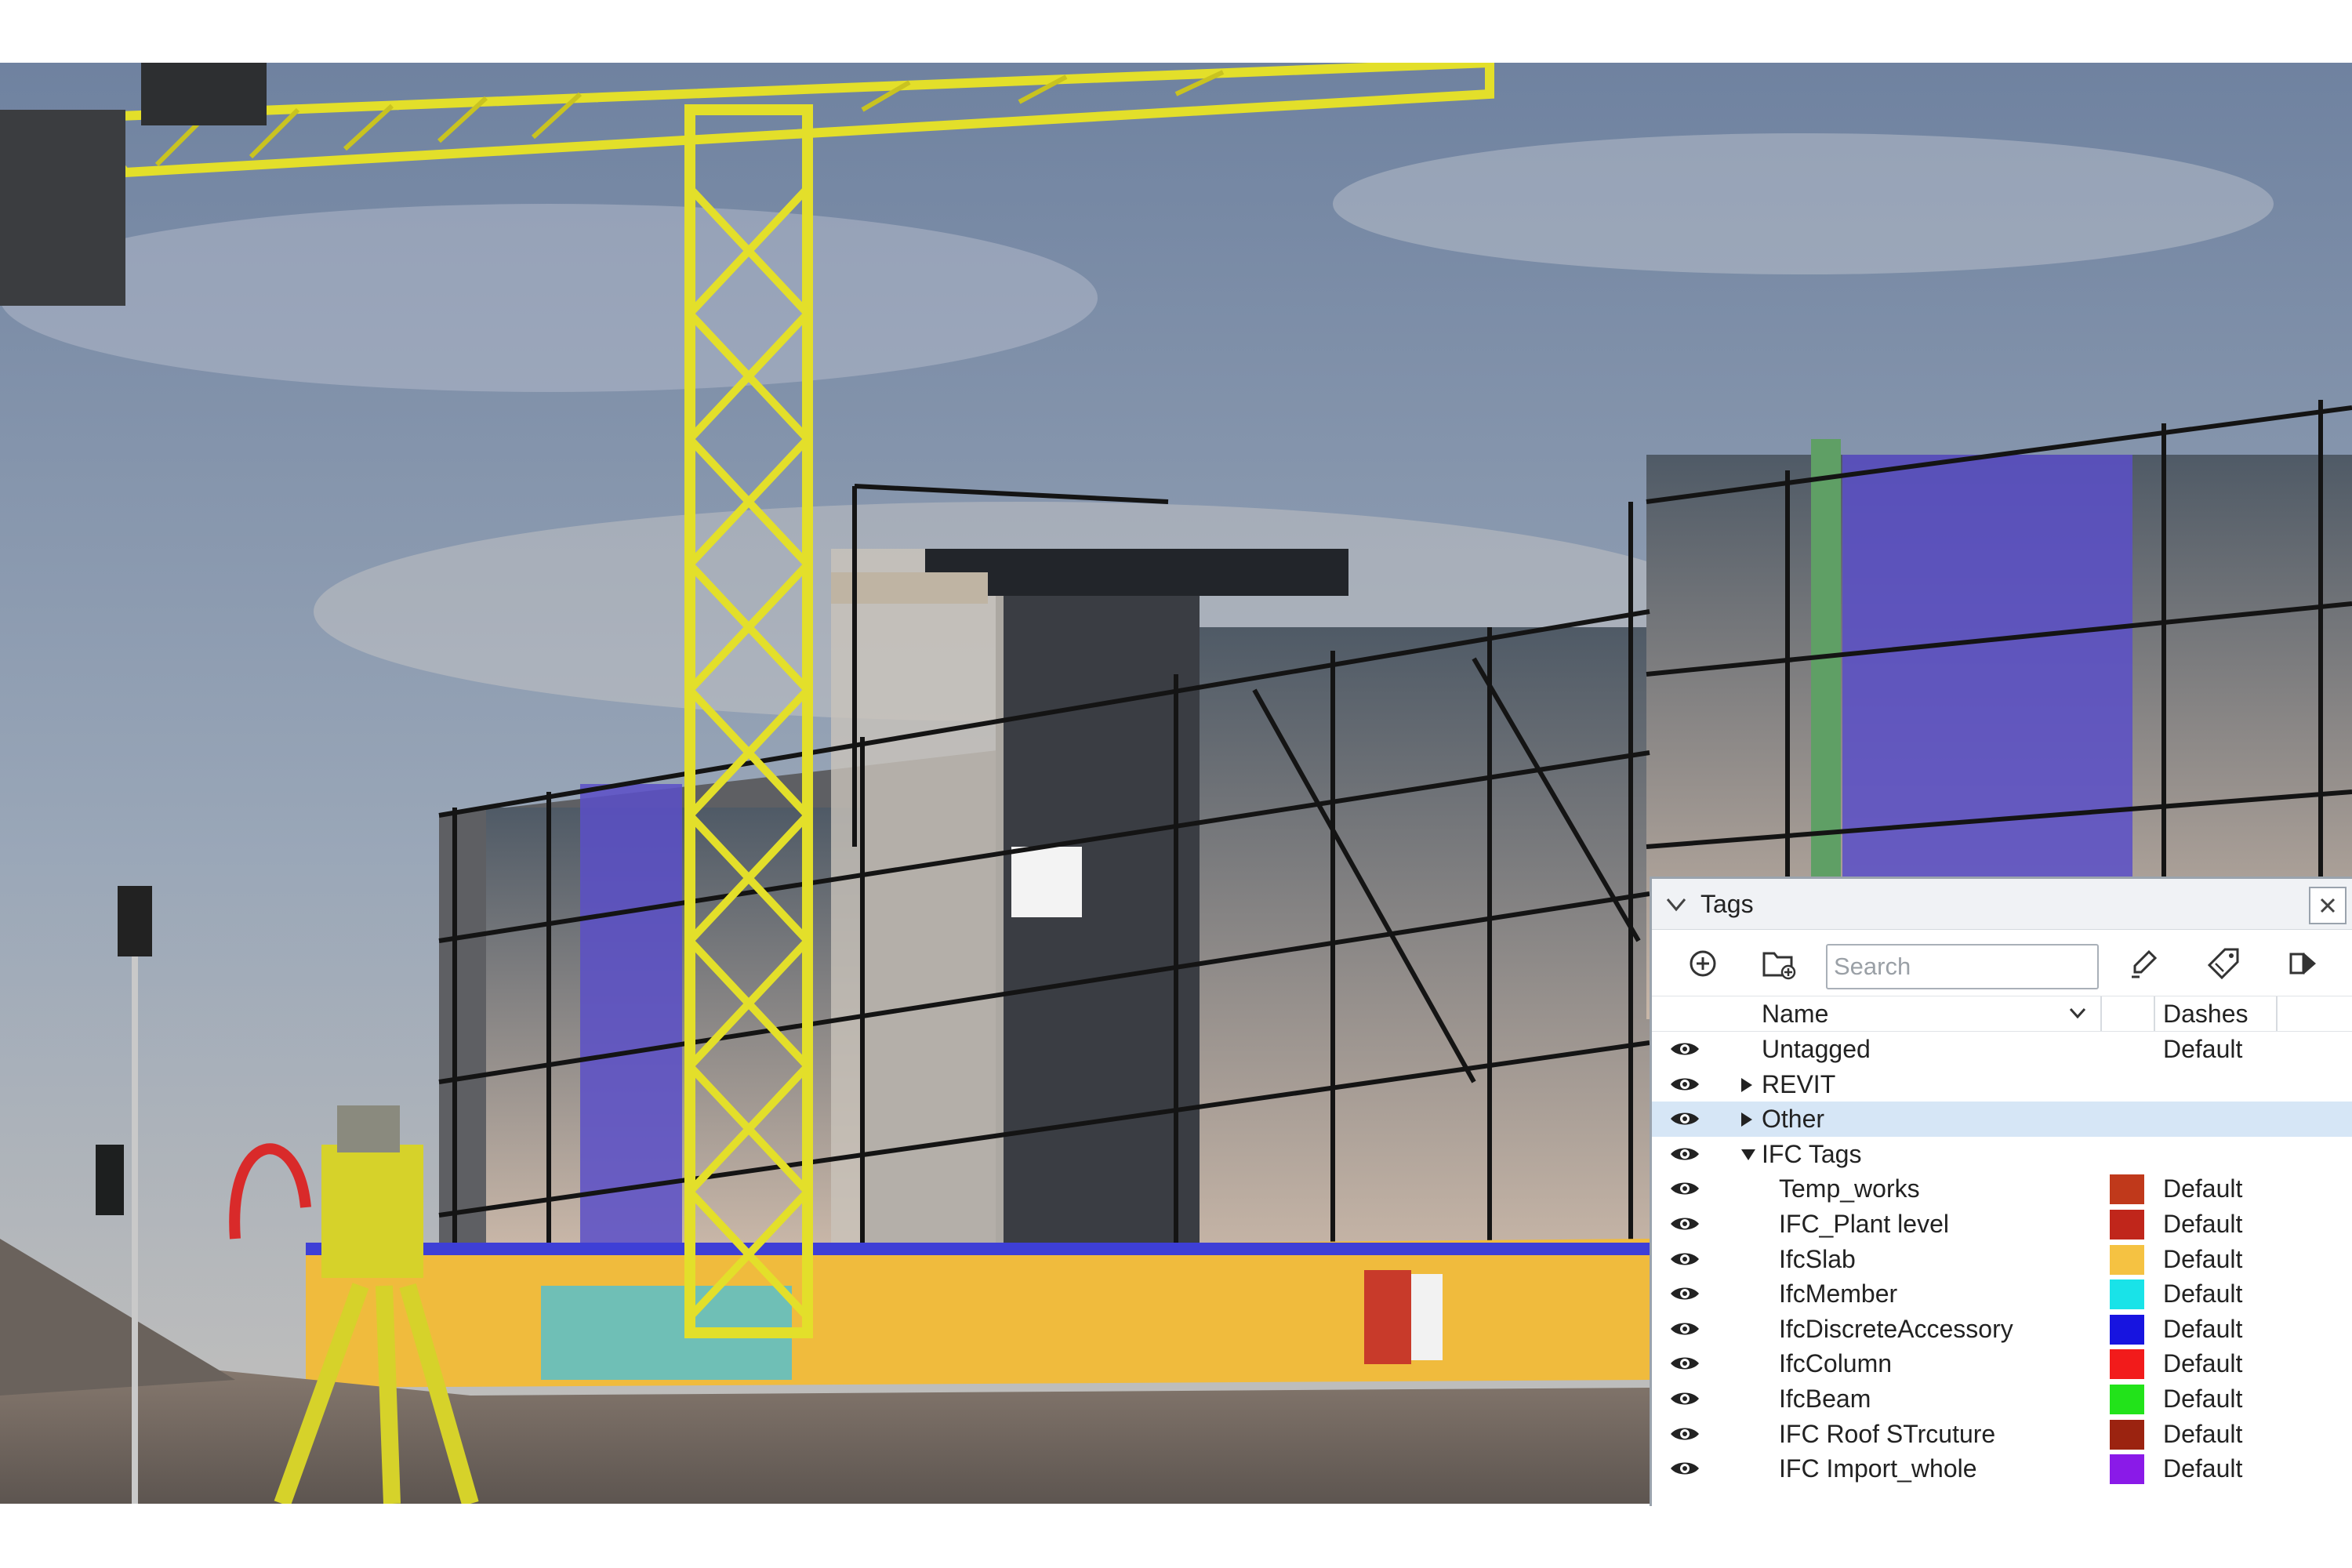 The height and width of the screenshot is (1568, 2352). I want to click on tag-tool-button, so click(2223, 964).